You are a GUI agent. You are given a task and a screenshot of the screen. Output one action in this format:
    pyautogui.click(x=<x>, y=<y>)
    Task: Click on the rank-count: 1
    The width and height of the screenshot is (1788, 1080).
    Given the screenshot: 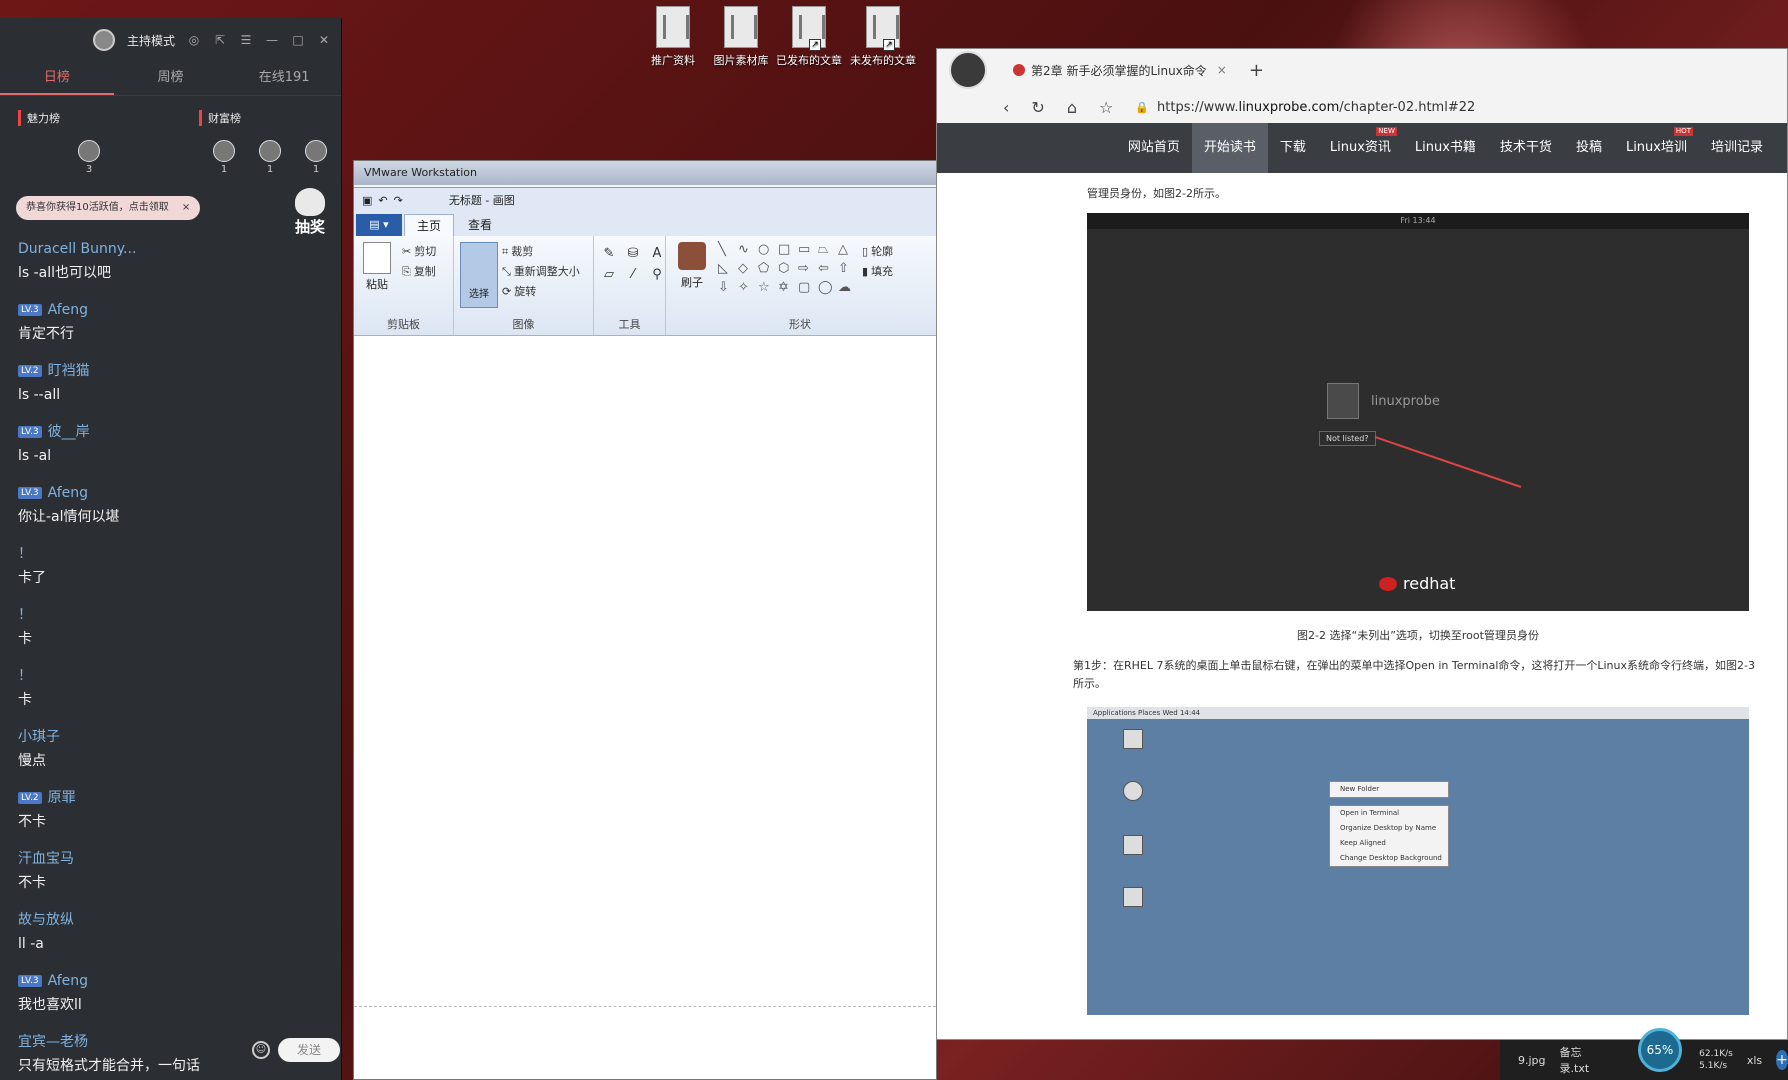 What is the action you would take?
    pyautogui.click(x=316, y=169)
    